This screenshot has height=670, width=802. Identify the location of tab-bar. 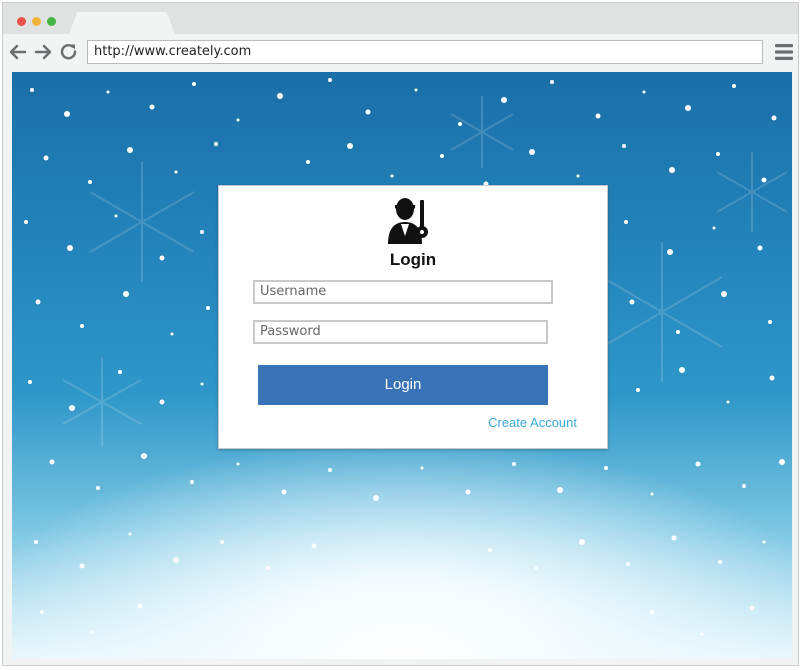
(400, 18).